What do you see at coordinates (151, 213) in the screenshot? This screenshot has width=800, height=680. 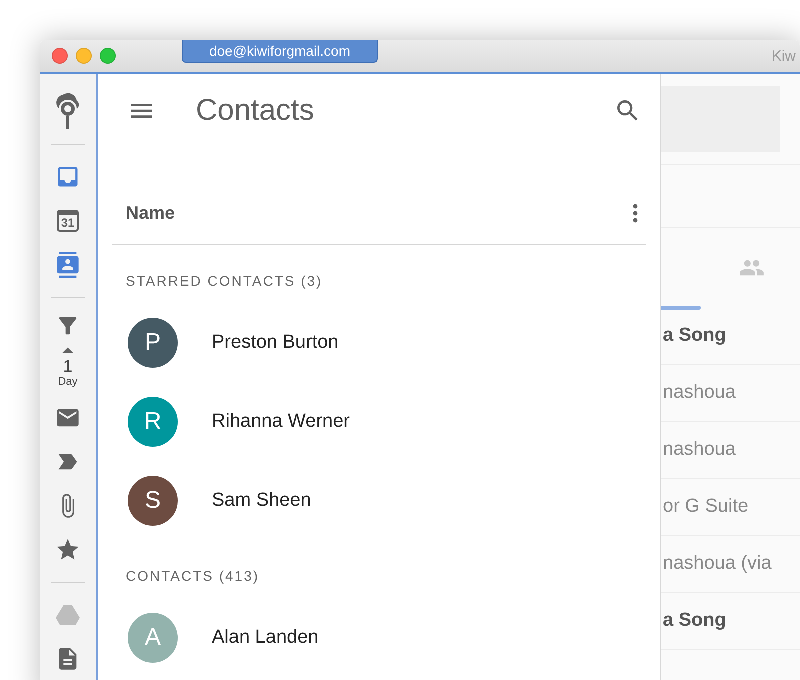 I see `sort-label: Name` at bounding box center [151, 213].